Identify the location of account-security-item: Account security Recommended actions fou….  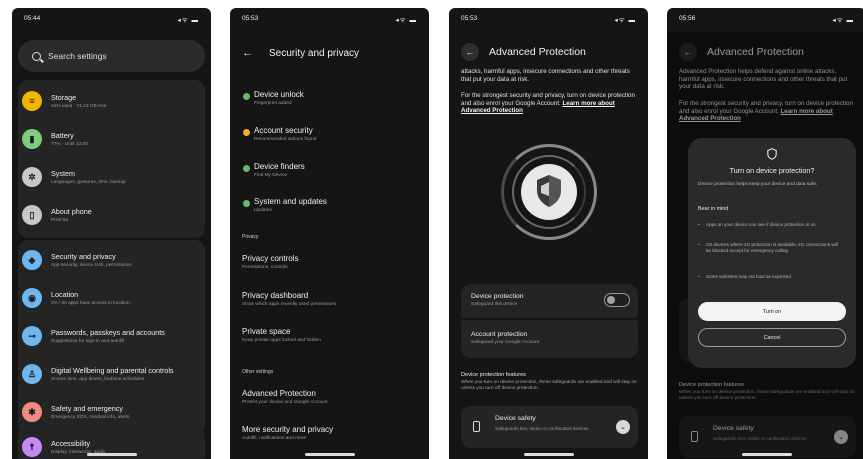
(330, 134).